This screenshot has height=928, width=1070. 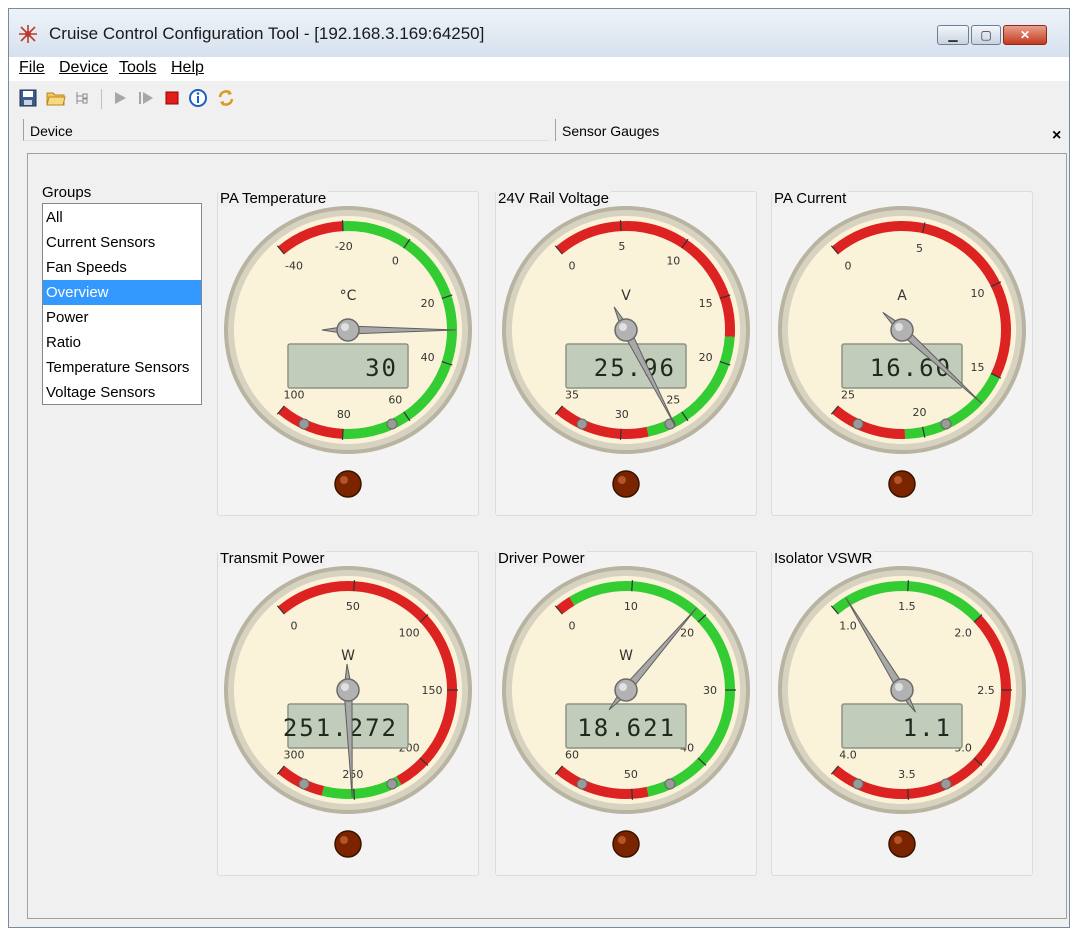 What do you see at coordinates (172, 98) in the screenshot?
I see `stop-button` at bounding box center [172, 98].